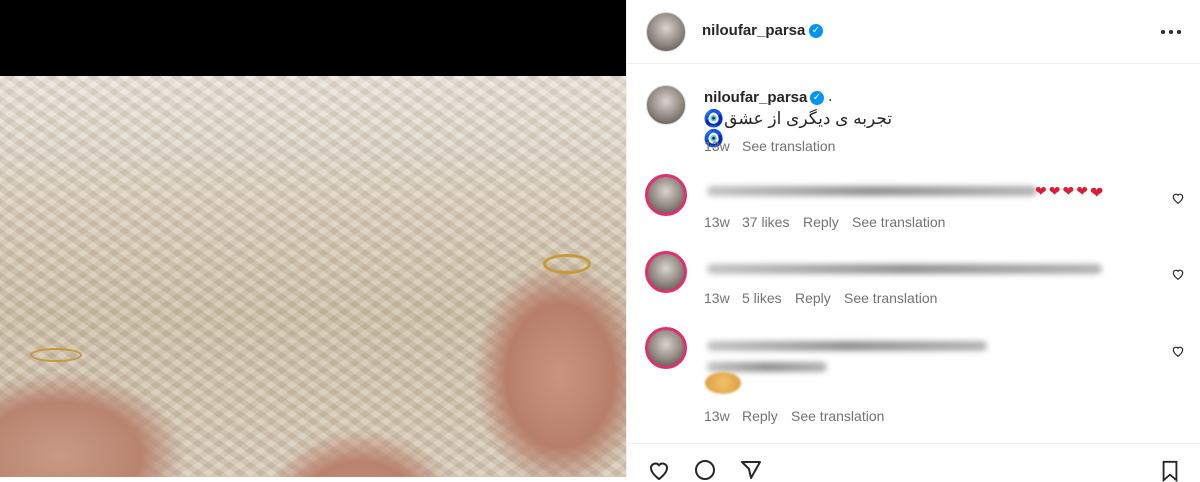 This screenshot has width=1200, height=482. What do you see at coordinates (1171, 32) in the screenshot?
I see `more-options-icon` at bounding box center [1171, 32].